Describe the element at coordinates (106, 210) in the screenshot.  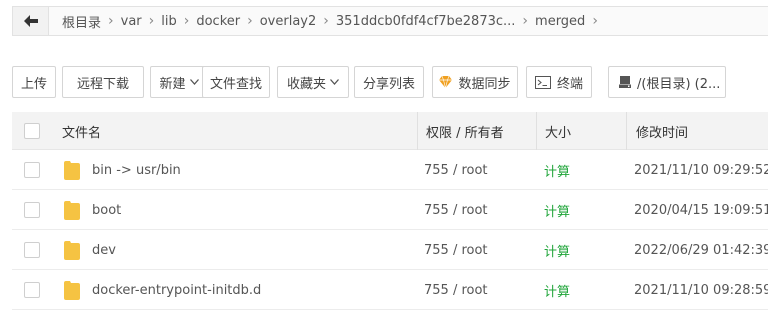
I see `file-name: boot` at that location.